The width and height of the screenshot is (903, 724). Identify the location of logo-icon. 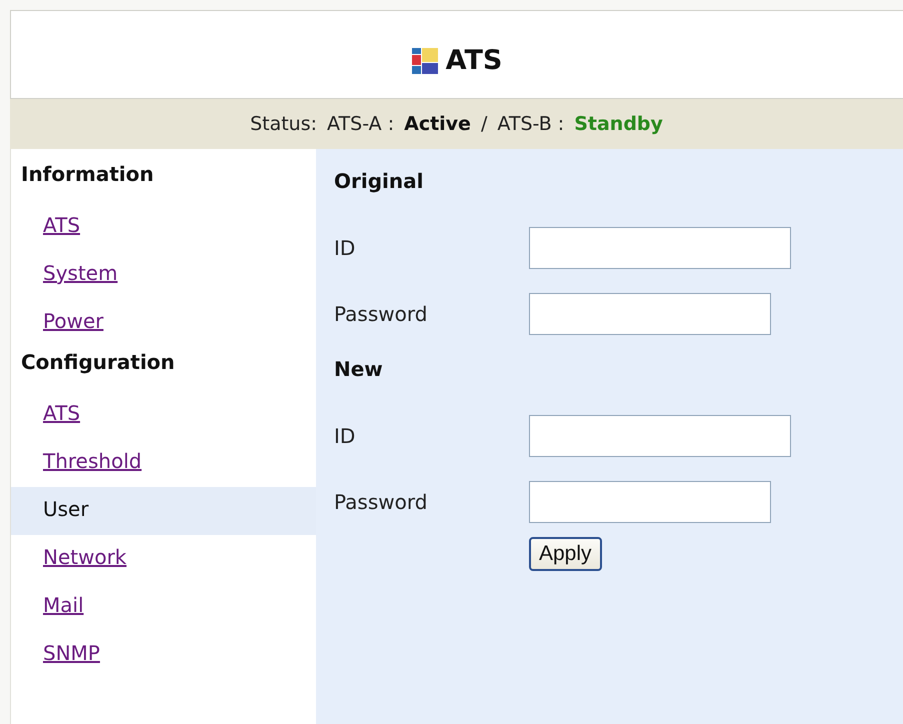
(425, 61).